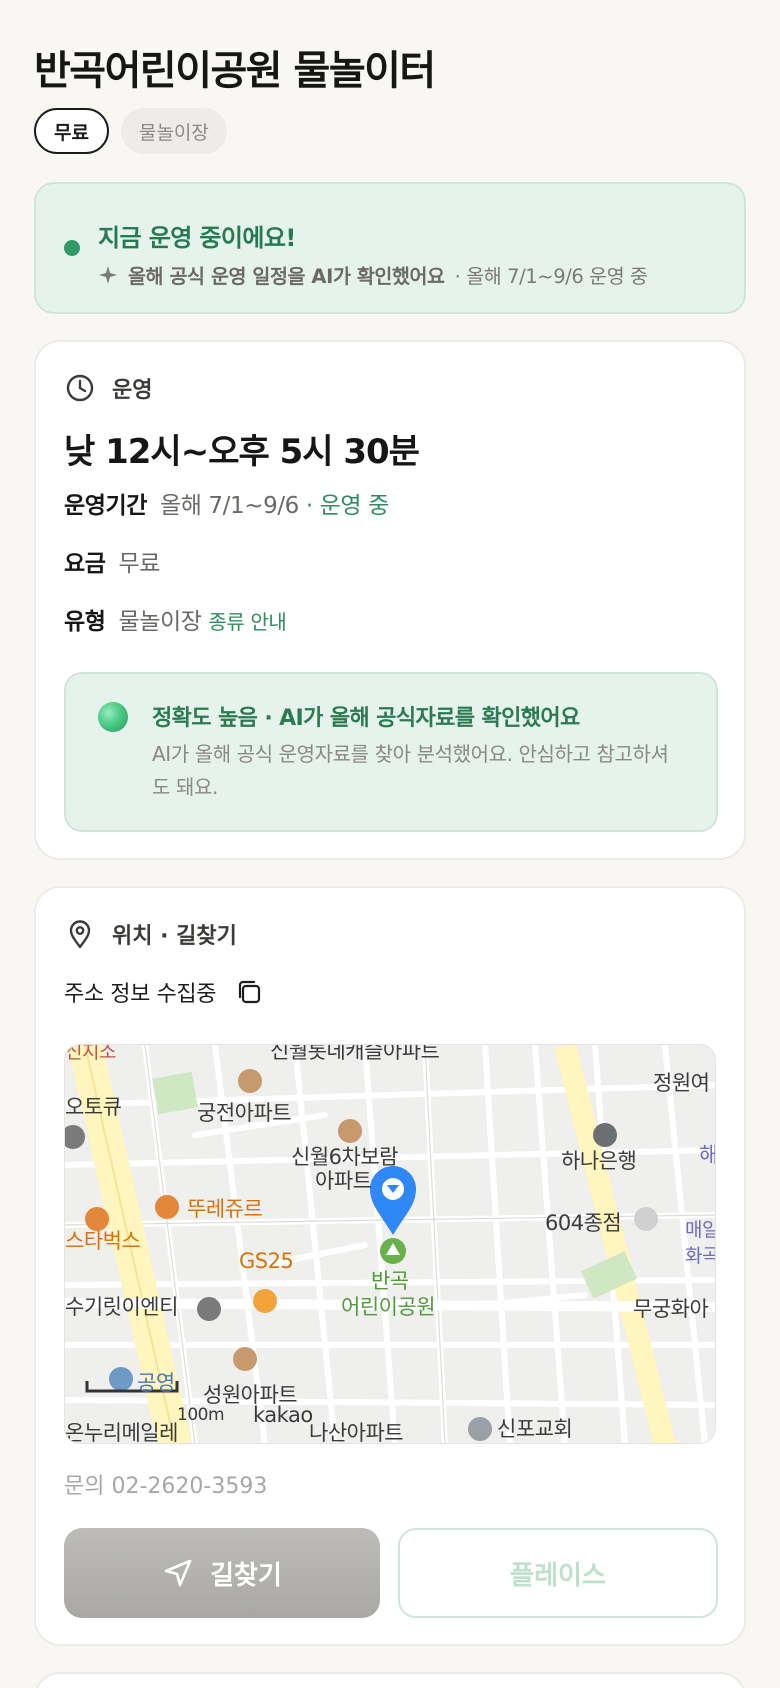 The height and width of the screenshot is (1688, 780). I want to click on map-label: 수기릿이엔티, so click(121, 1307).